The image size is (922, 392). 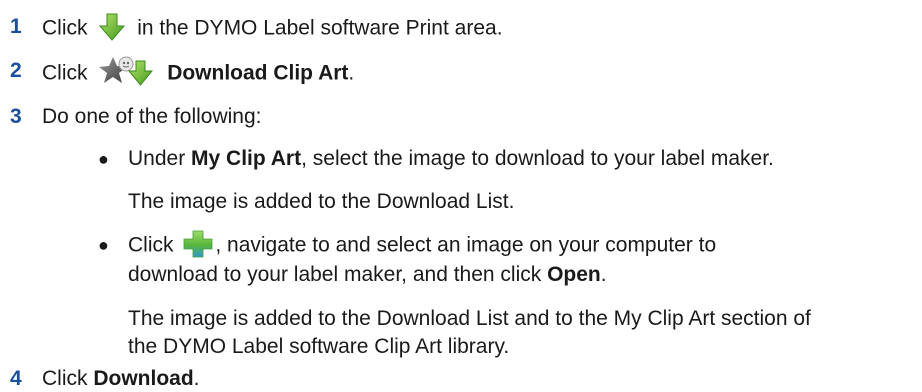 I want to click on open-label: Open, so click(x=574, y=274).